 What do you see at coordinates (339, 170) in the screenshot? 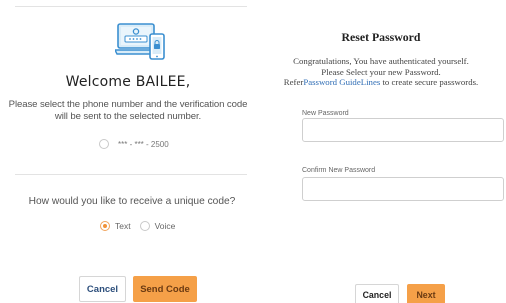
I see `confirm-password-label: Confirm New Password` at bounding box center [339, 170].